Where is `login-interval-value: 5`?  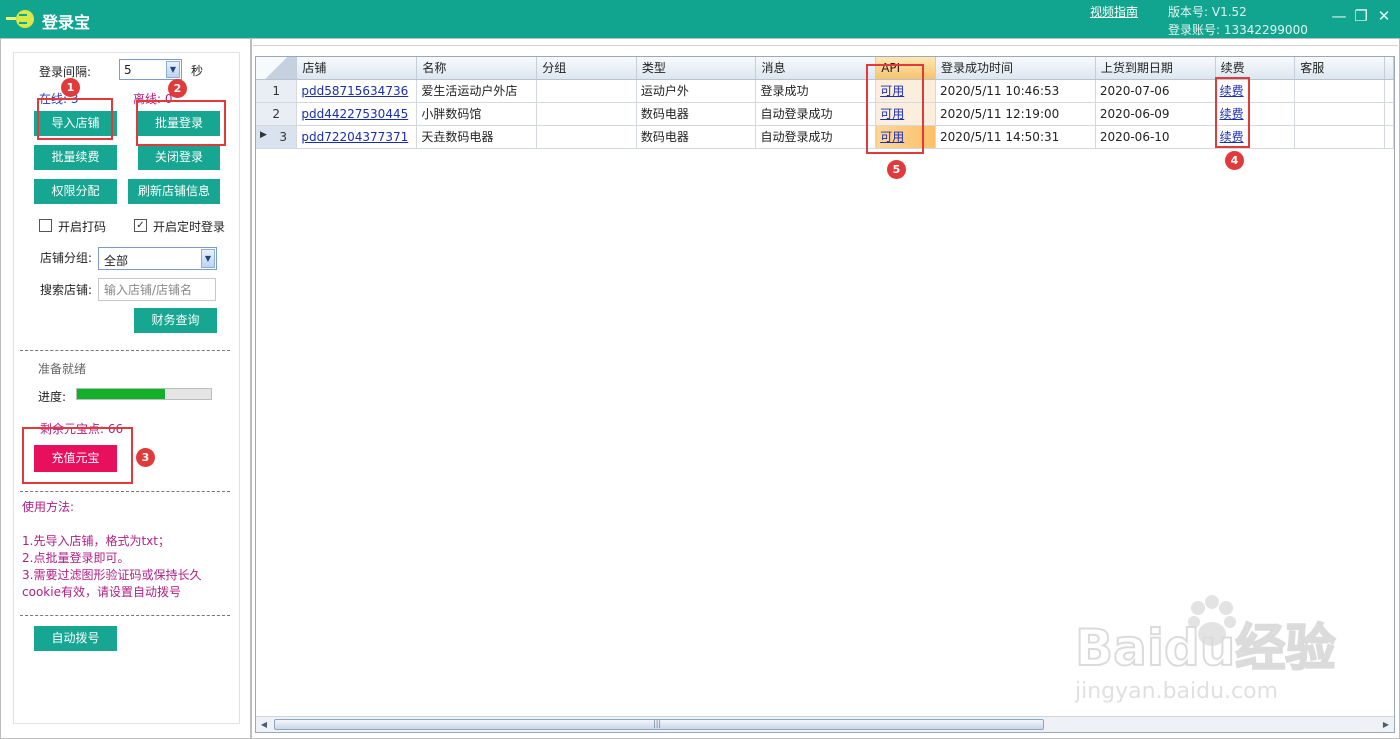 login-interval-value: 5 is located at coordinates (128, 70).